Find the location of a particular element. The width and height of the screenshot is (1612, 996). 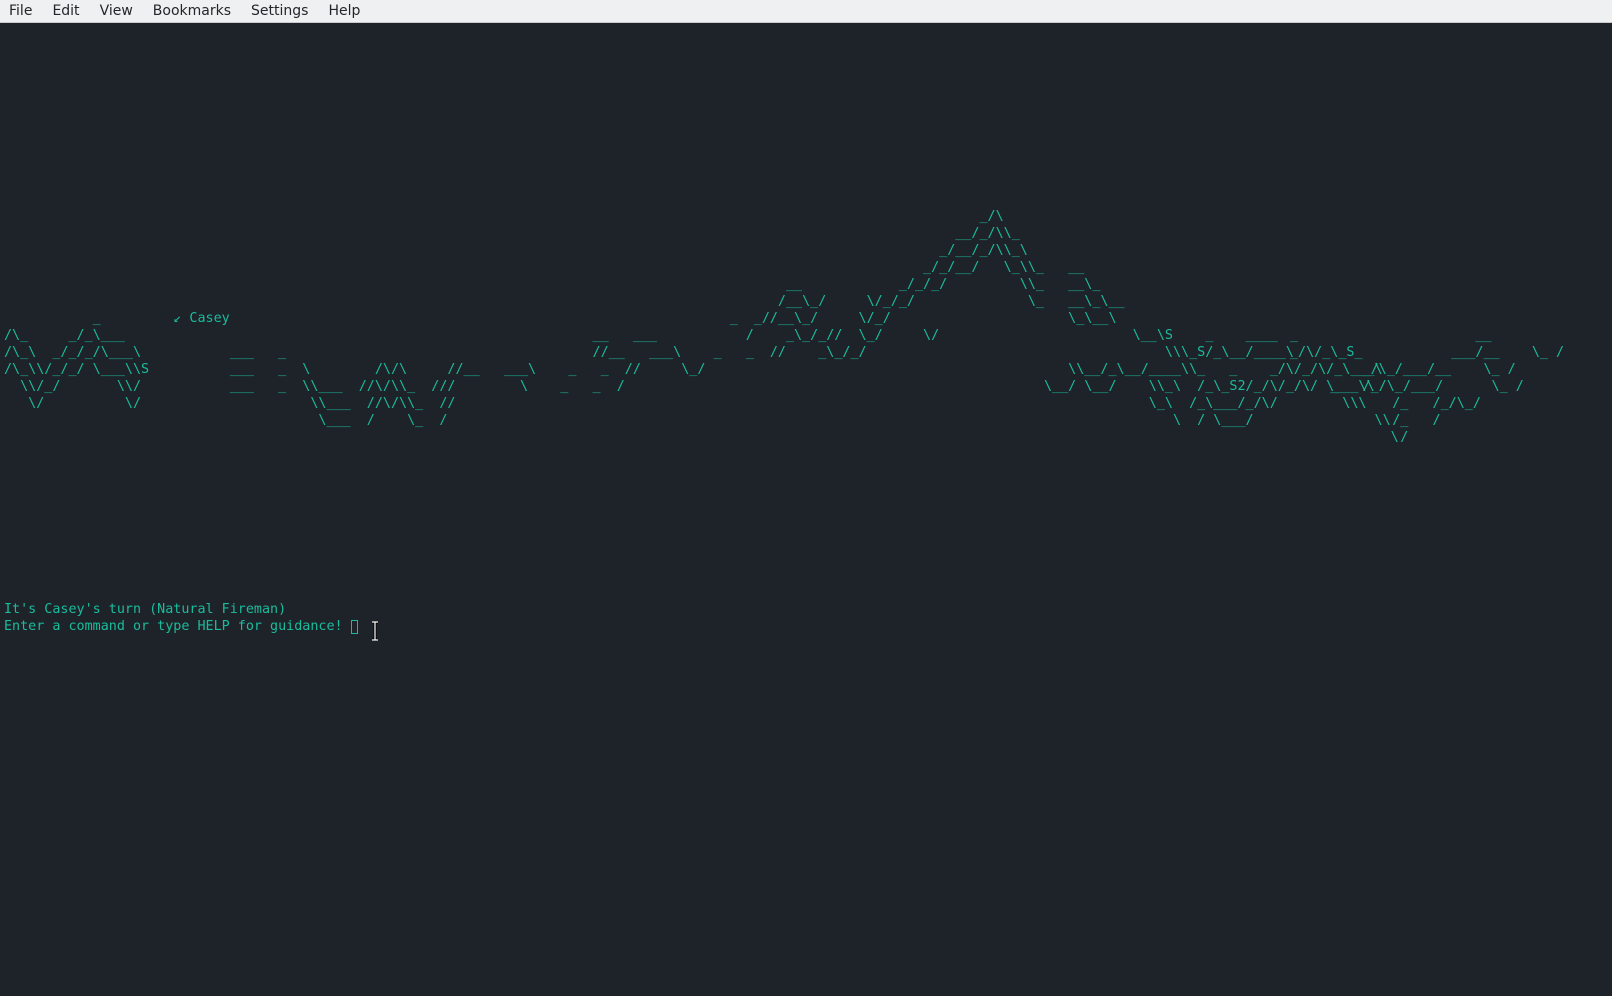

art-line: __/_/\\_ is located at coordinates (512, 233).